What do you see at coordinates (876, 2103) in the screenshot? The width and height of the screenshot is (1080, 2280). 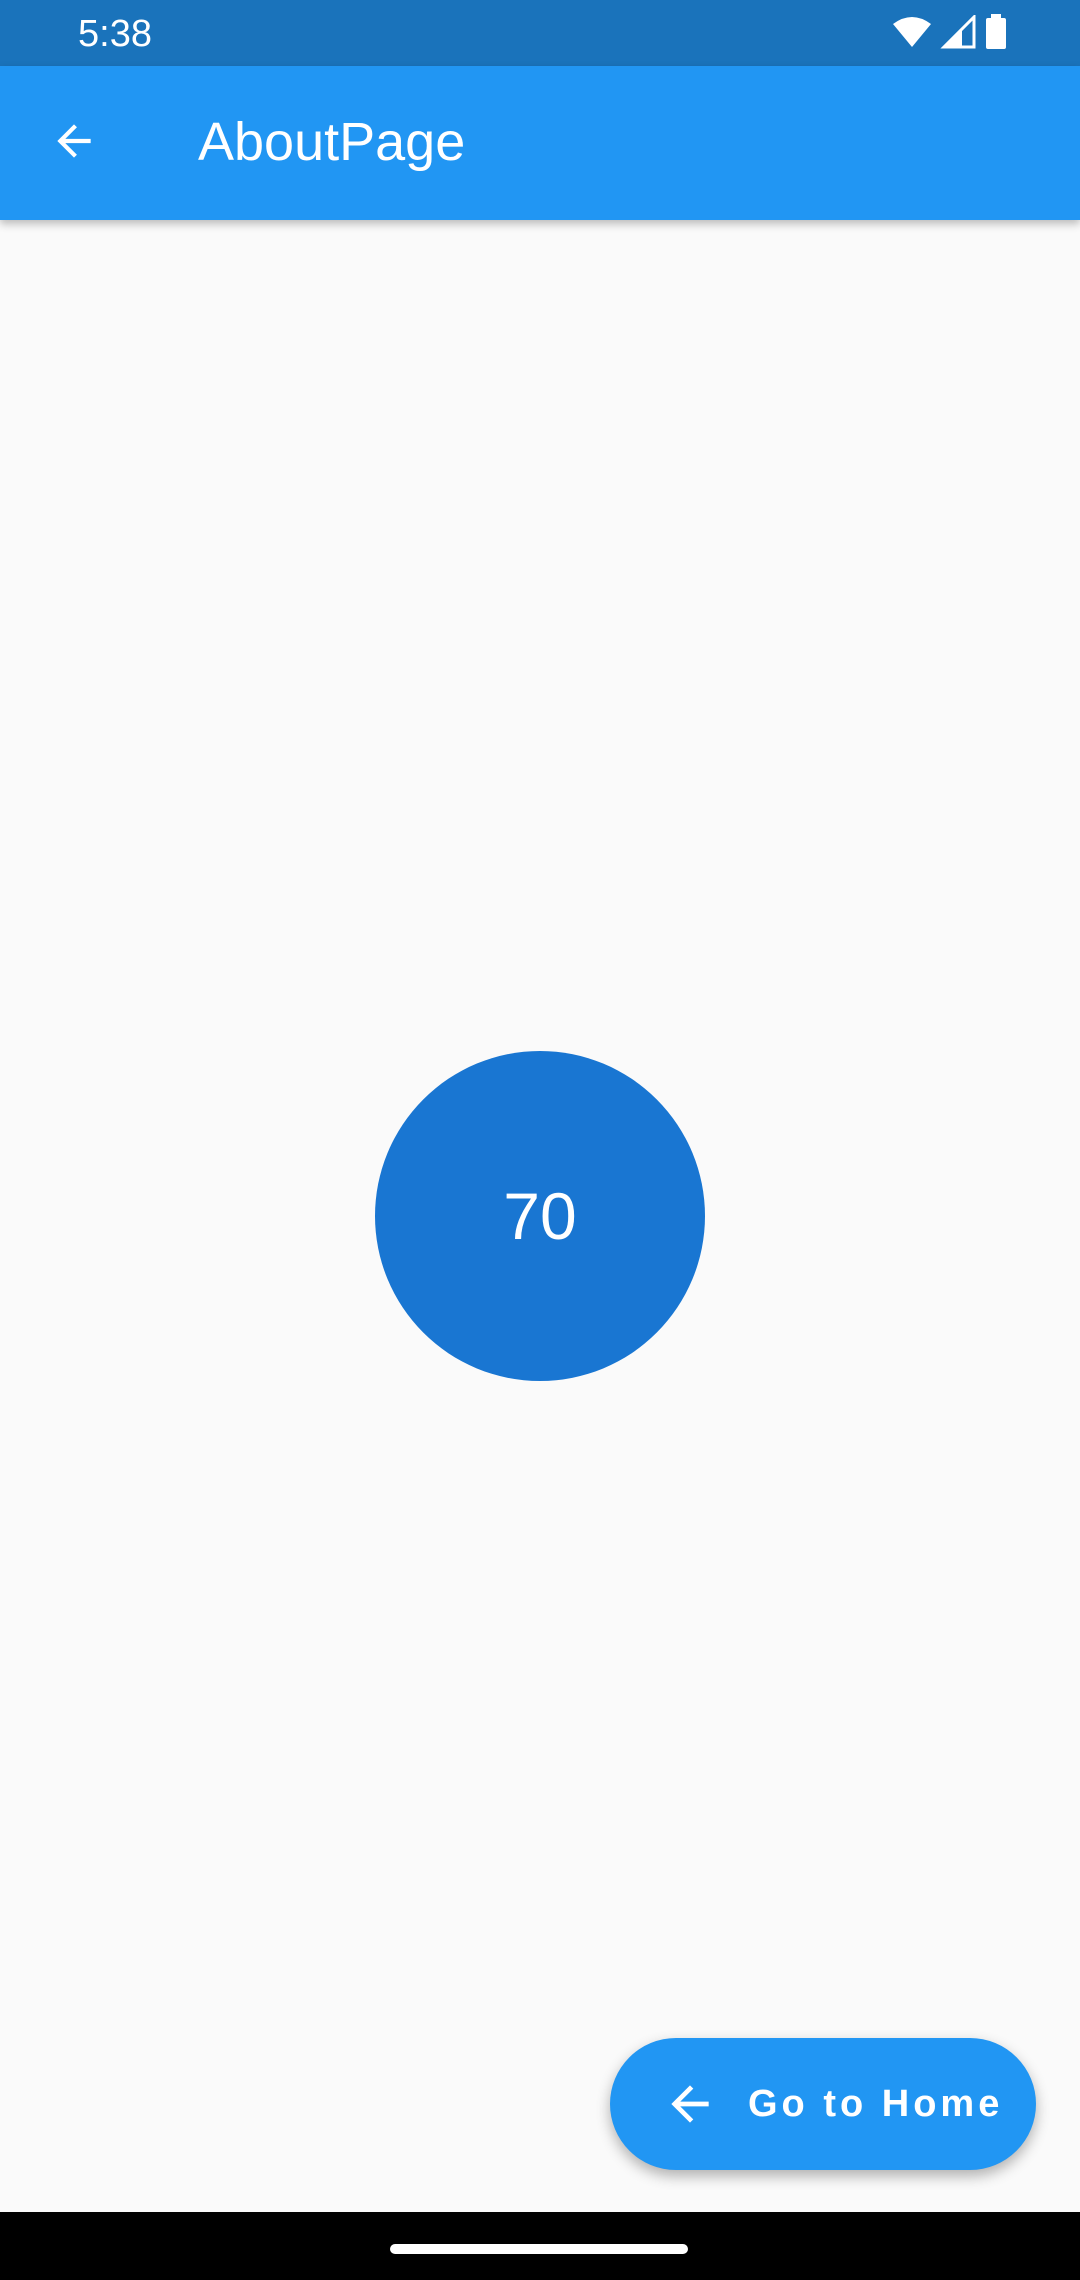 I see `go-to-home-label: Go to Home` at bounding box center [876, 2103].